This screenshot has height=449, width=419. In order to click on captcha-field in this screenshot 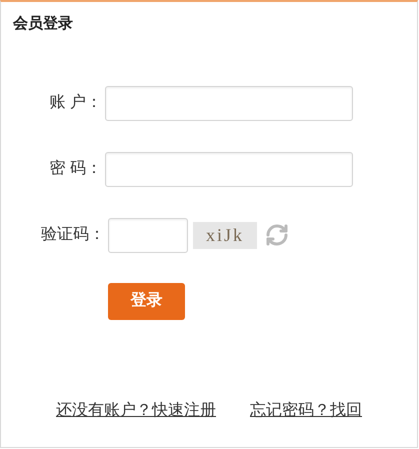, I will do `click(148, 235)`.